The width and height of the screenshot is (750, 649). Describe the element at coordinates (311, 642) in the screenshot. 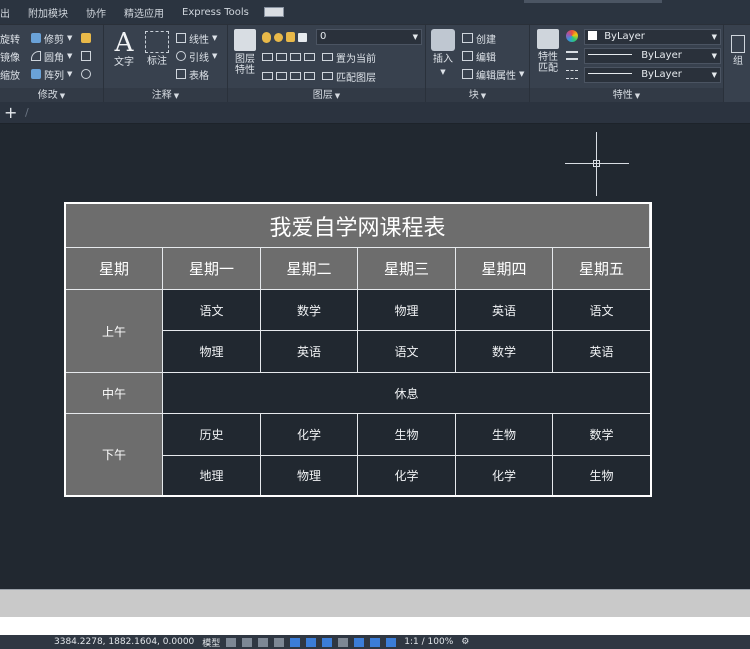

I see `otrack-icon` at that location.